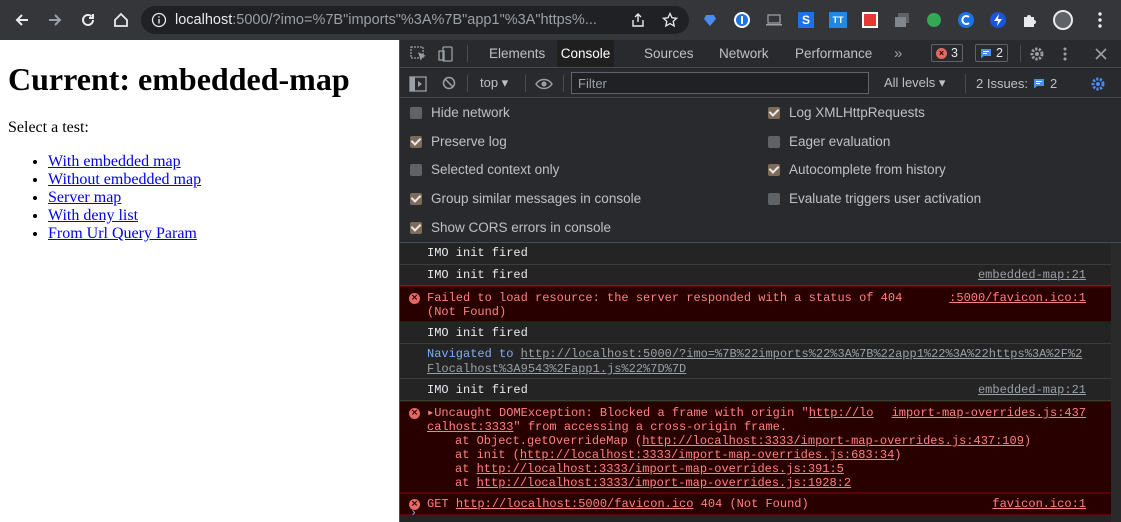 This screenshot has height=522, width=1121. Describe the element at coordinates (460, 112) in the screenshot. I see `hide-network-setting: Hide network` at that location.